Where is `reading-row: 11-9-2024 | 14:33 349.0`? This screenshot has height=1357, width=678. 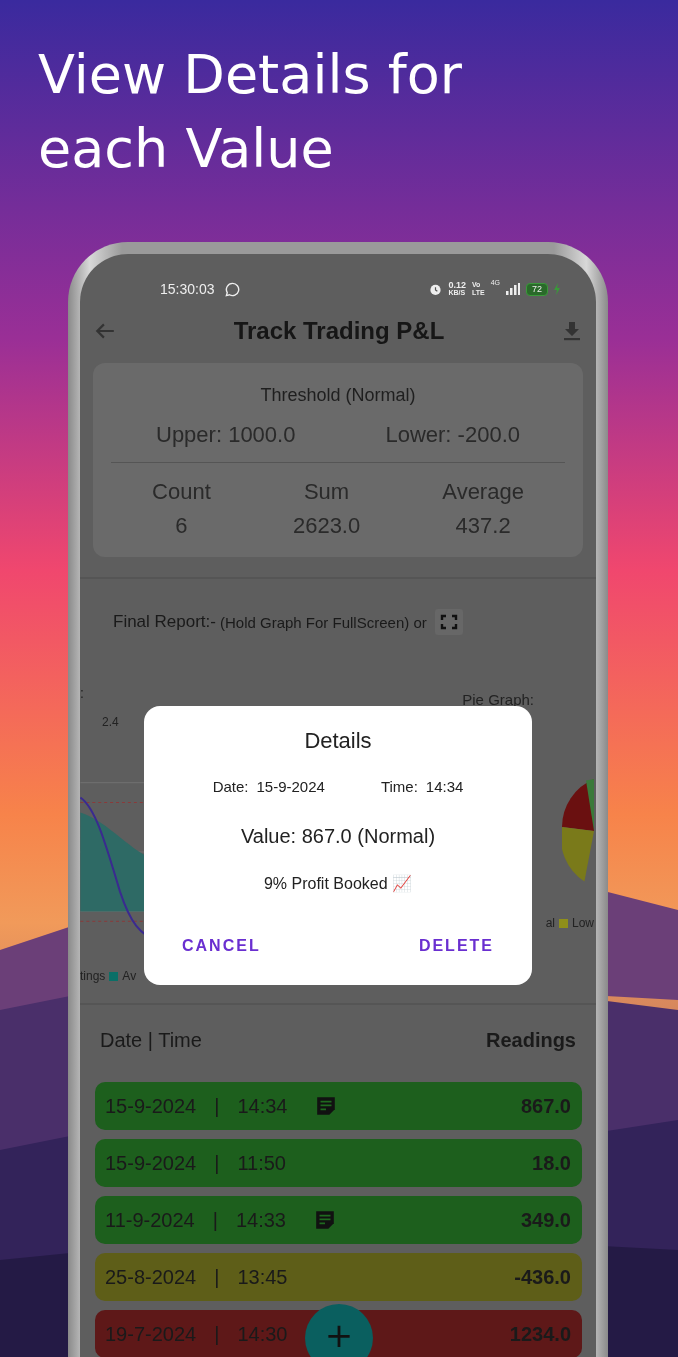
reading-row: 11-9-2024 | 14:33 349.0 is located at coordinates (338, 1220).